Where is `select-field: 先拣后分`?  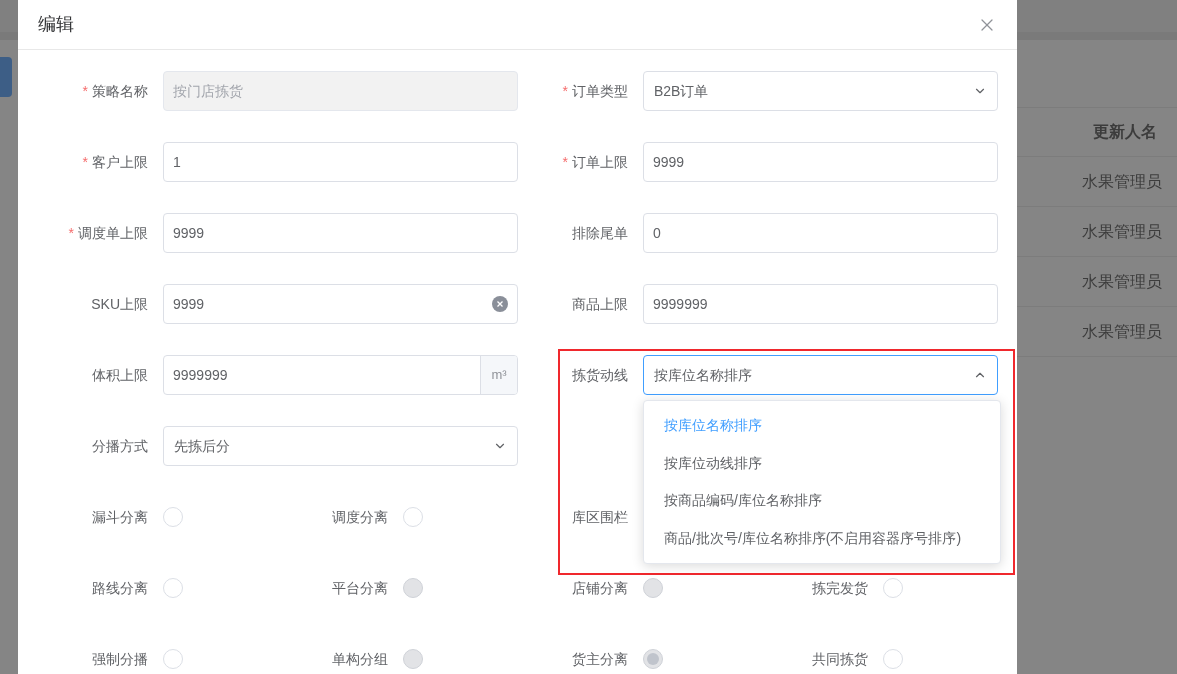
select-field: 先拣后分 is located at coordinates (340, 446).